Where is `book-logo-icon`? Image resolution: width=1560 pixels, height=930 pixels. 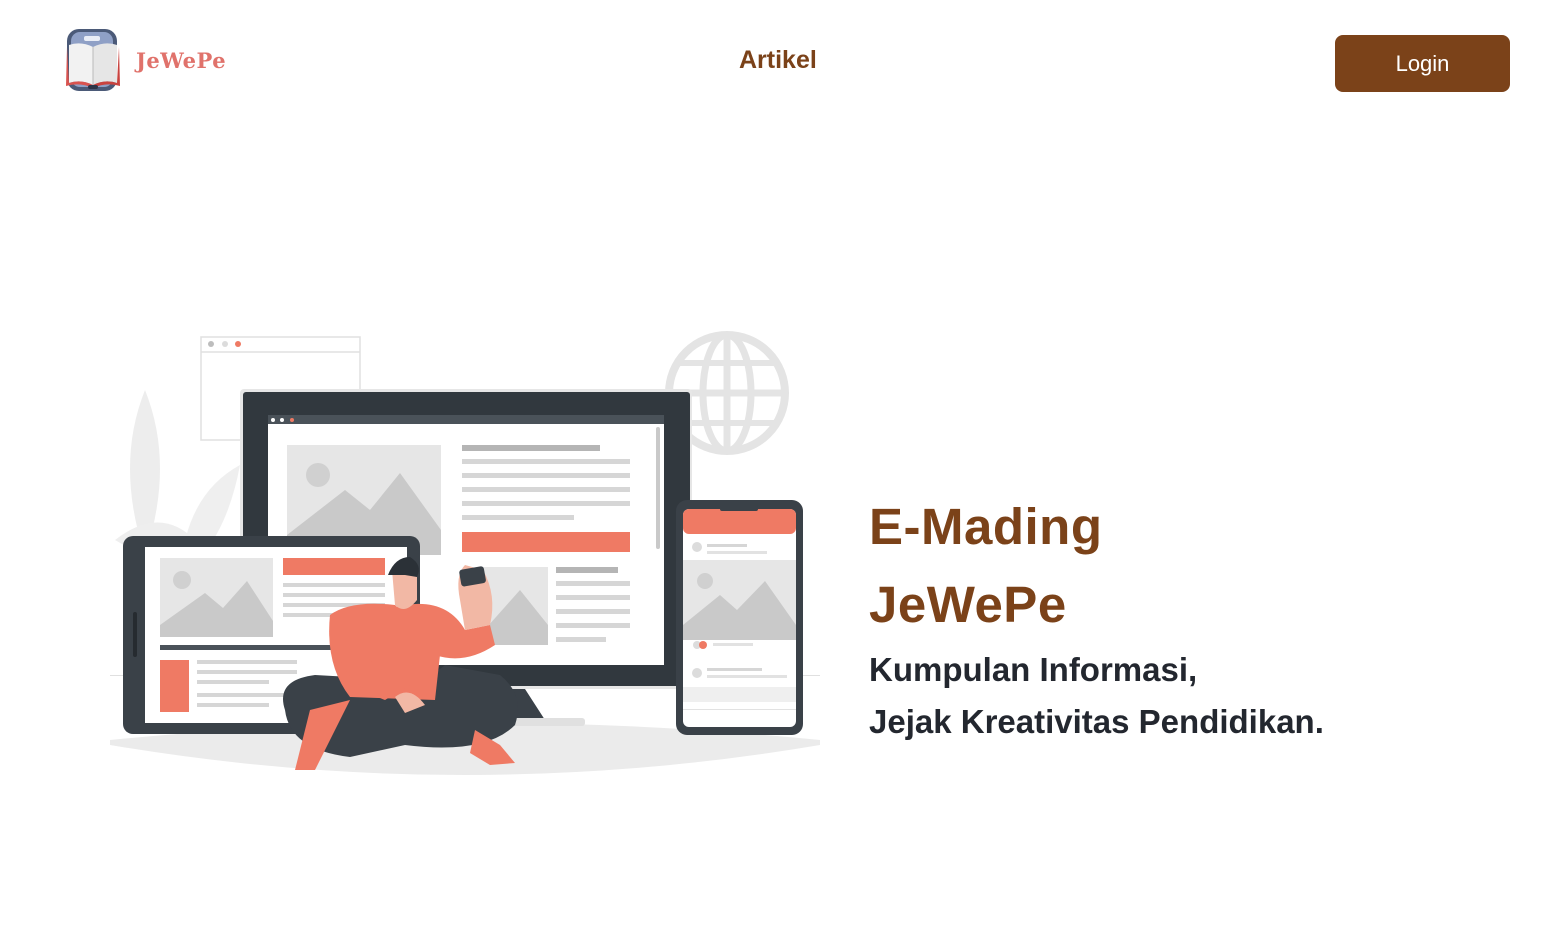 book-logo-icon is located at coordinates (93, 60).